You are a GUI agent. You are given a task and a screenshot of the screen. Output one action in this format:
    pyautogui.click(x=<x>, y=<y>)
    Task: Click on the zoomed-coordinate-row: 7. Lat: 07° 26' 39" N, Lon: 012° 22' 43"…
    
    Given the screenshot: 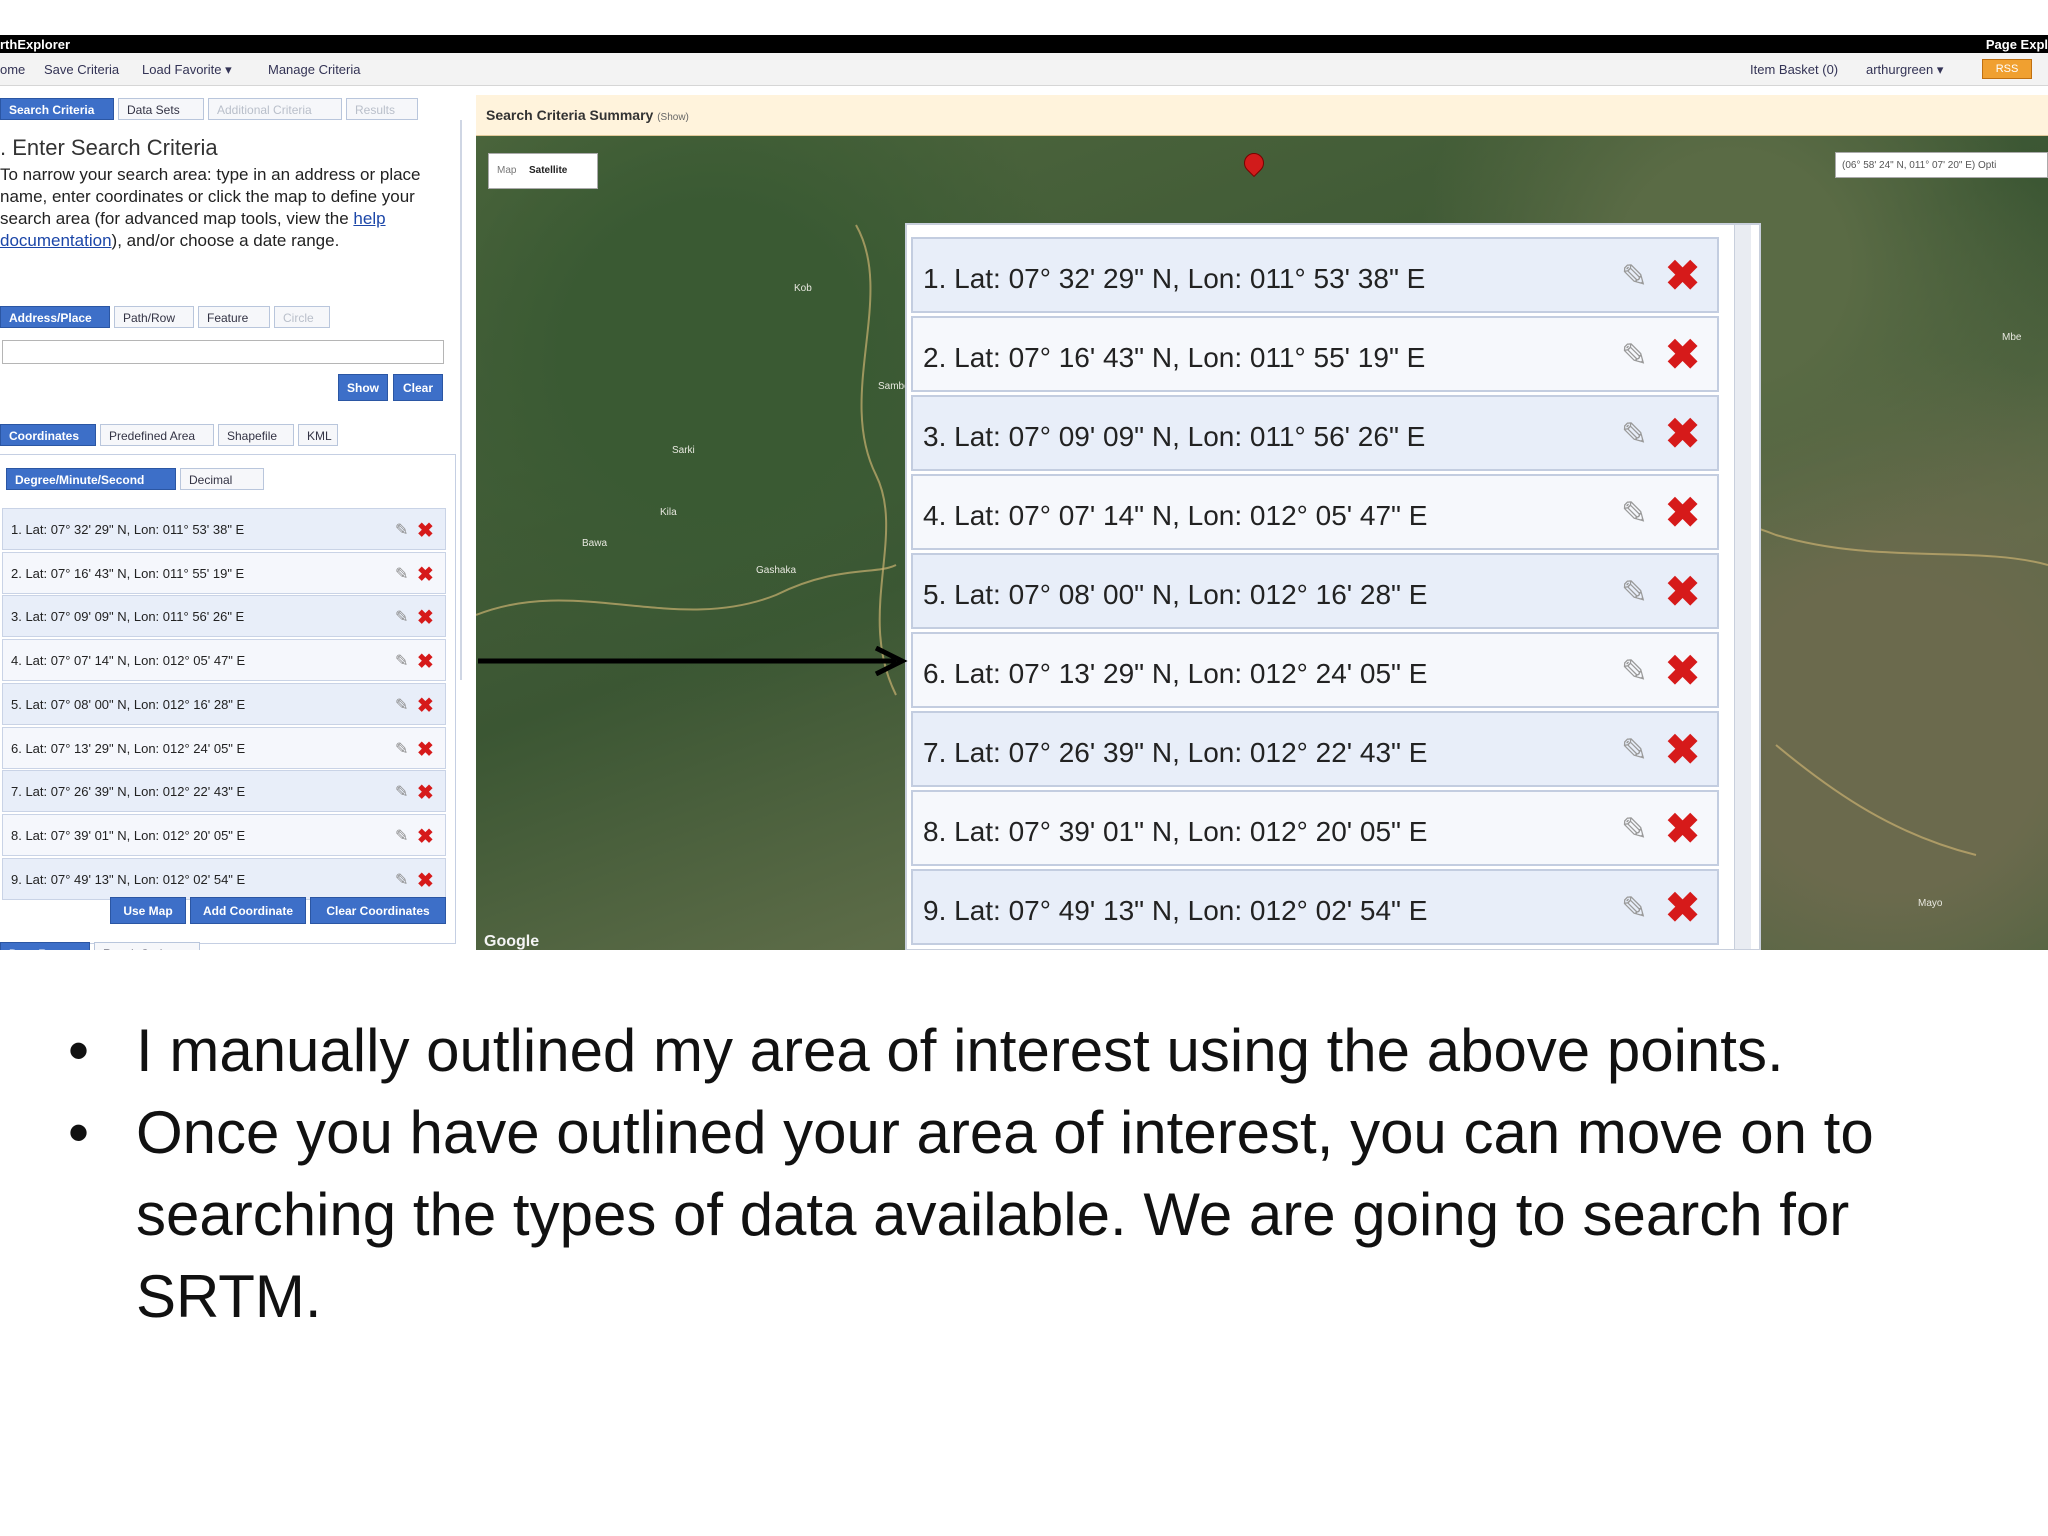 What is the action you would take?
    pyautogui.click(x=1315, y=749)
    